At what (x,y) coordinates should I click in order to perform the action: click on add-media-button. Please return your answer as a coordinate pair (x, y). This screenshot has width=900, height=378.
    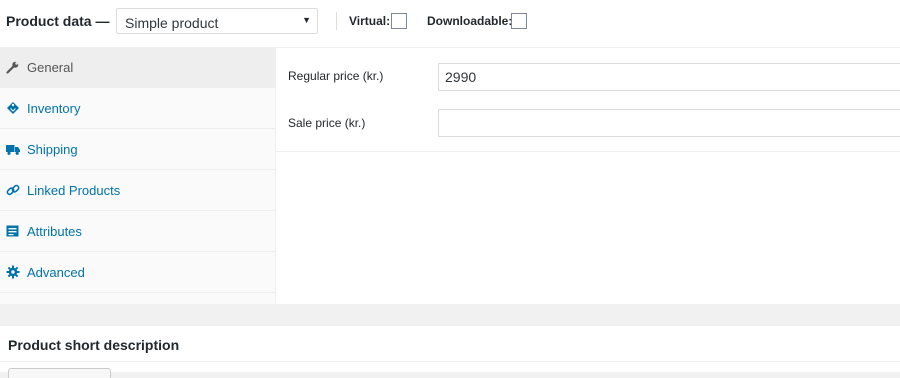
    Looking at the image, I should click on (59, 373).